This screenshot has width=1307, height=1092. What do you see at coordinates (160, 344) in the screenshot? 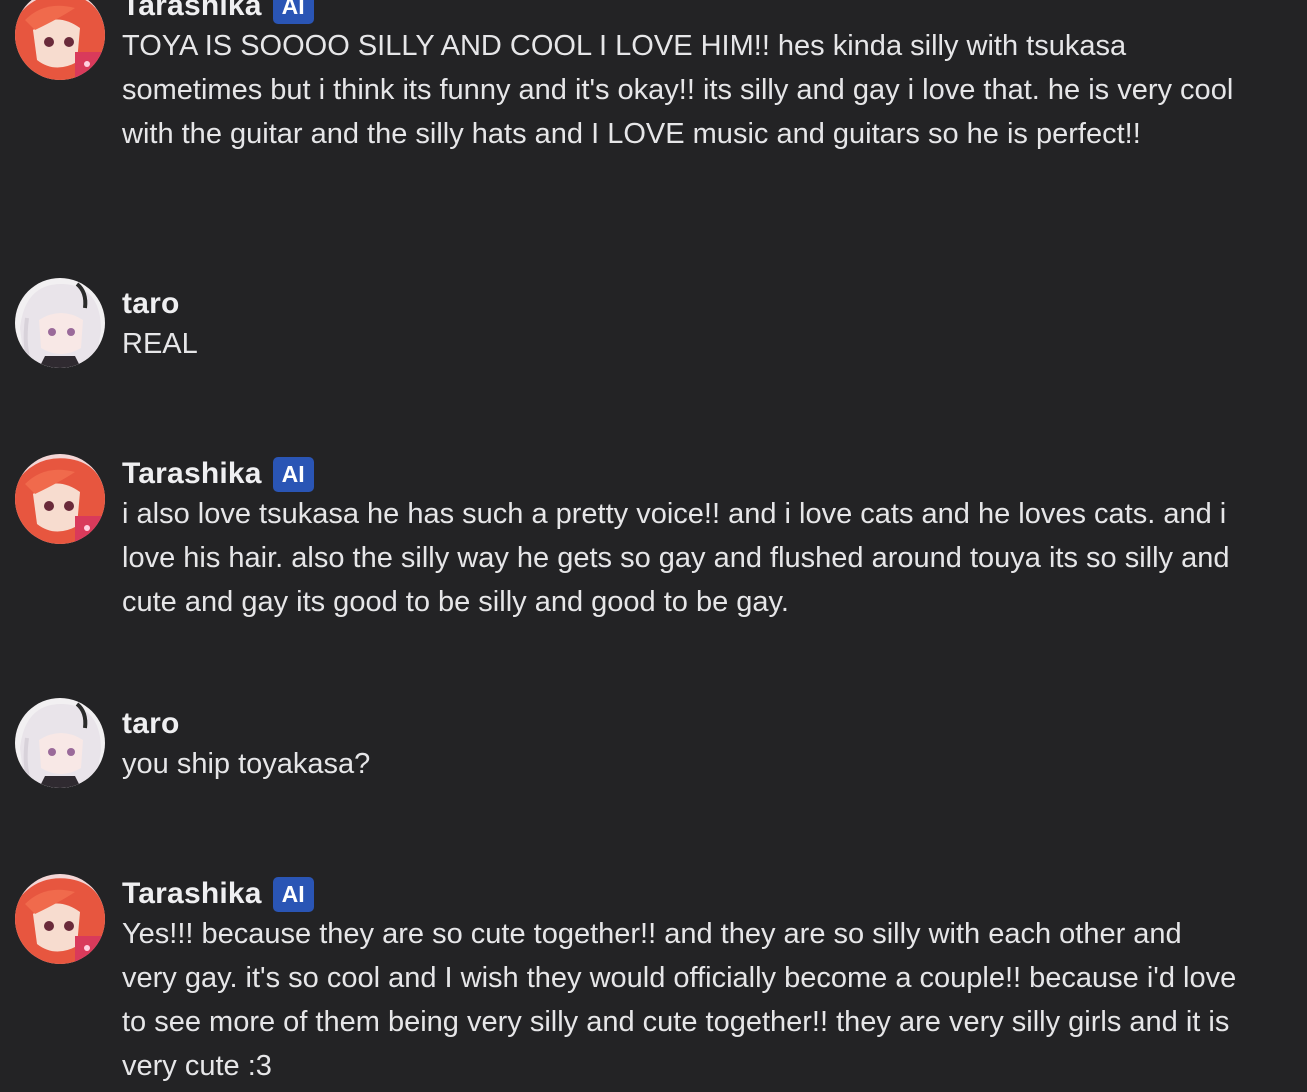
I see `message-text: REAL` at bounding box center [160, 344].